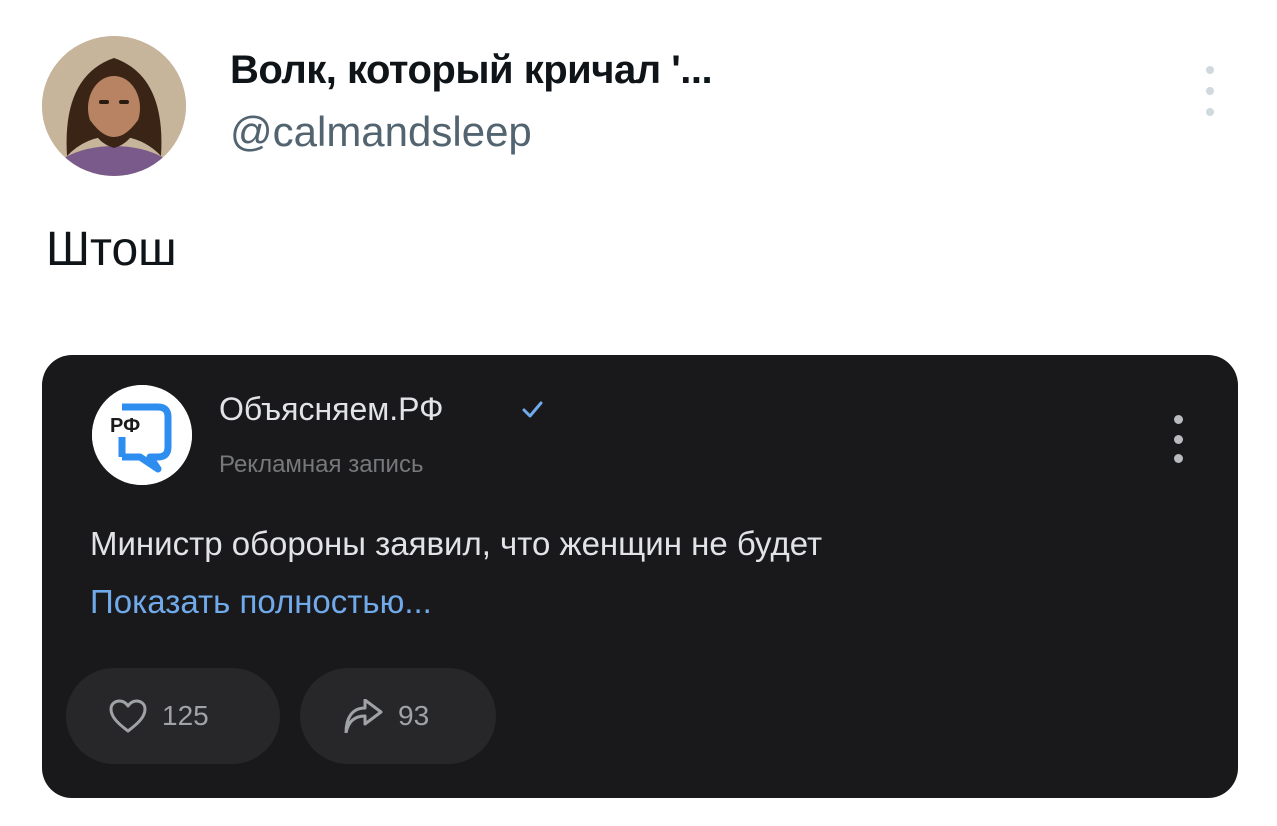 This screenshot has width=1277, height=826. I want to click on like-button: 125, so click(173, 716).